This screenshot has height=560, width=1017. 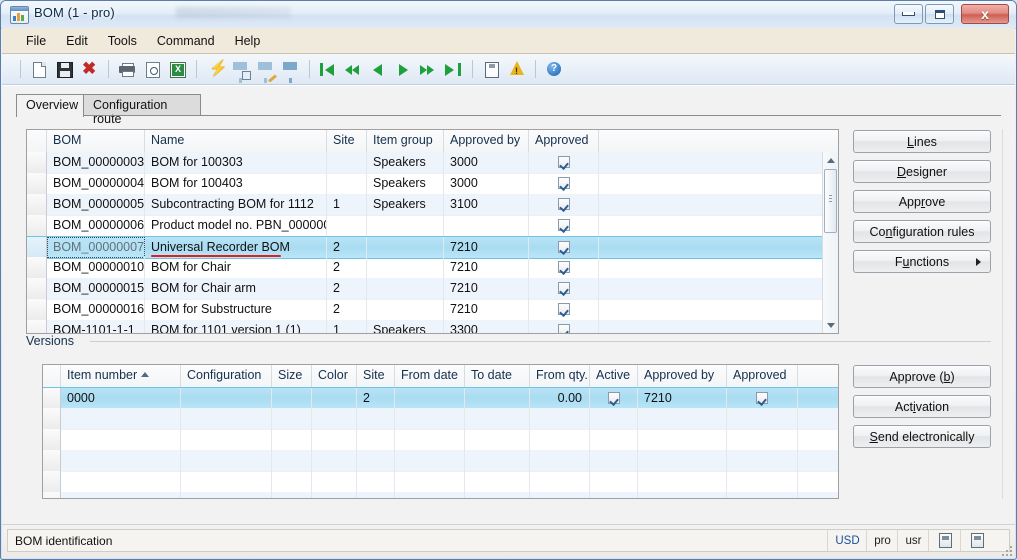 What do you see at coordinates (432, 184) in the screenshot?
I see `table-row: BOM_00000004 BOM for 100403 Speakers 3000` at bounding box center [432, 184].